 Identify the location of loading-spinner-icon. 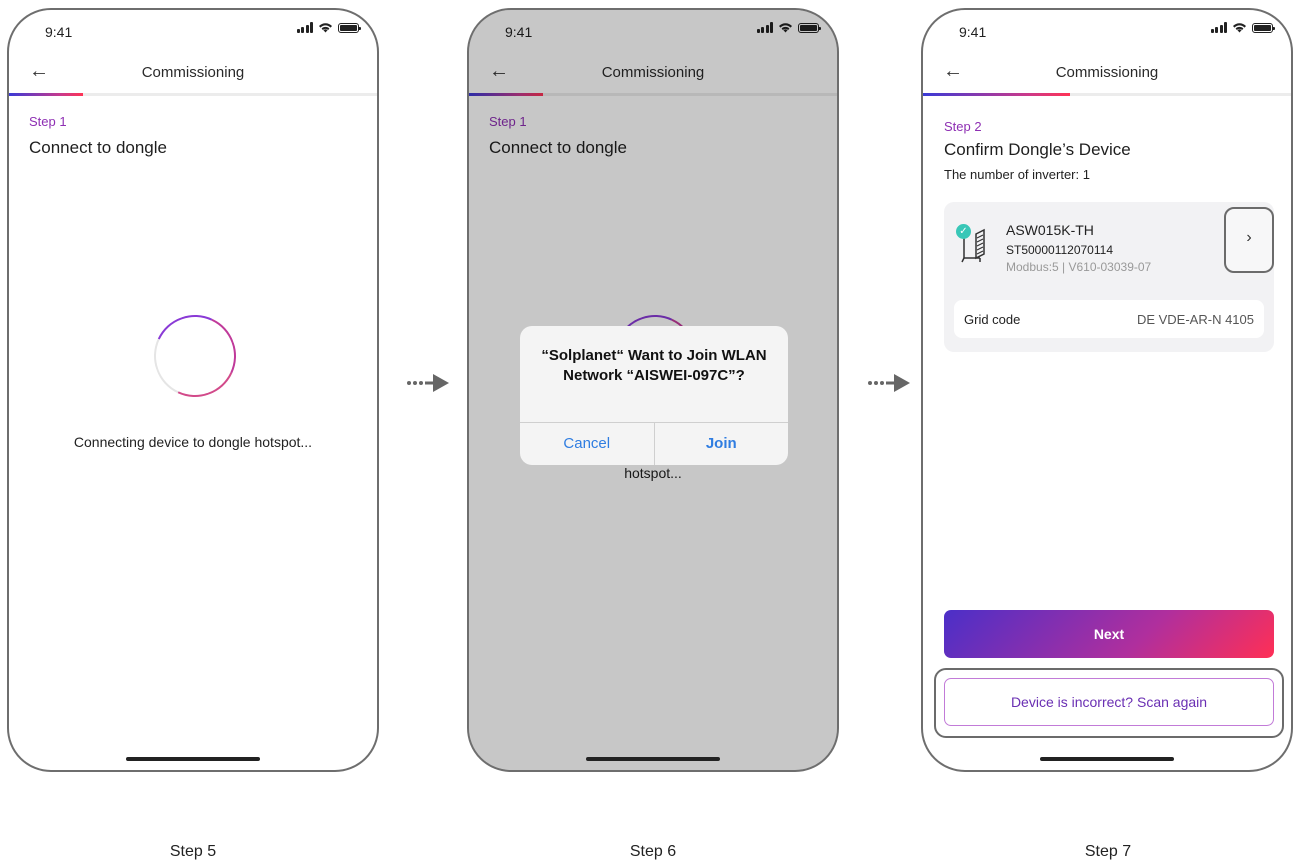
(195, 356).